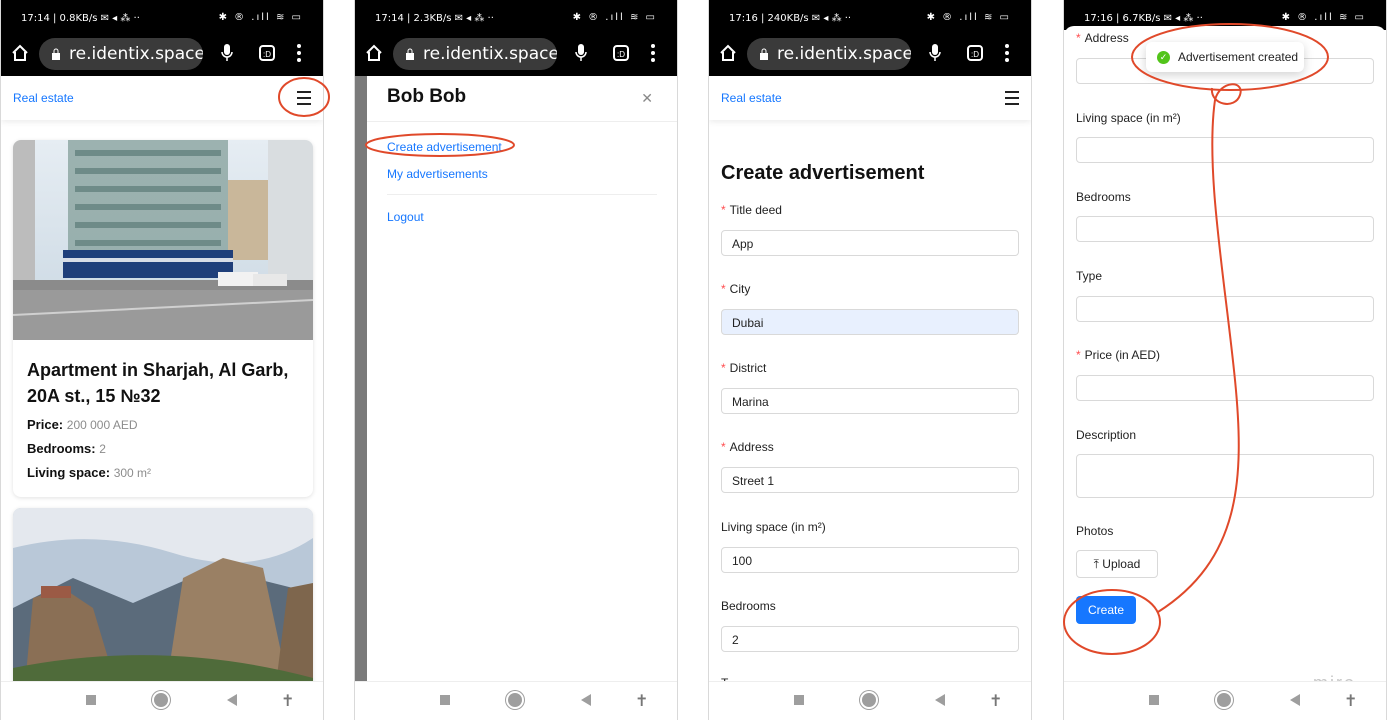 This screenshot has height=720, width=1387. I want to click on price-label: Price:, so click(45, 424).